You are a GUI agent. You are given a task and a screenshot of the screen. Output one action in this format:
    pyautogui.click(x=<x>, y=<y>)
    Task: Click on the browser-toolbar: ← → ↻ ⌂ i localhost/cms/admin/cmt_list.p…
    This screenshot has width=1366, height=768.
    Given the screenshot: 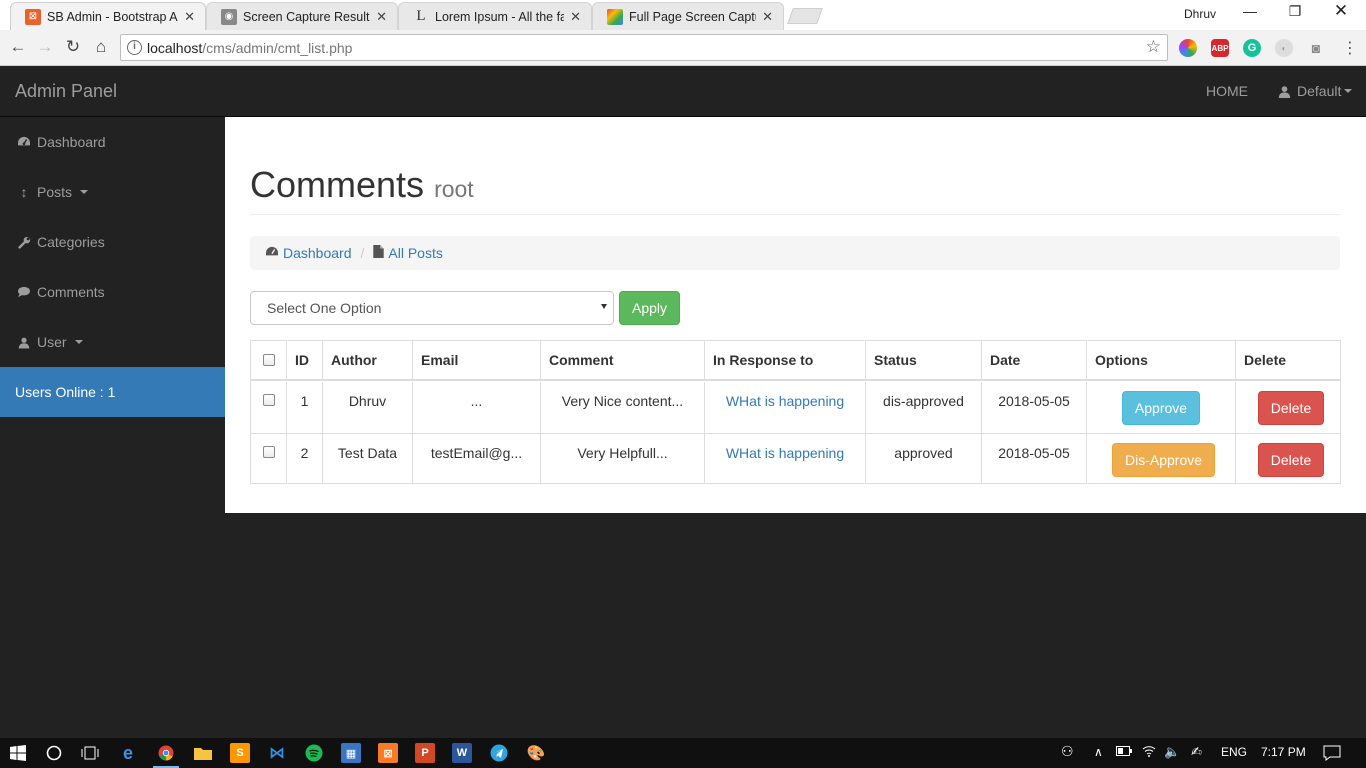 What is the action you would take?
    pyautogui.click(x=683, y=48)
    